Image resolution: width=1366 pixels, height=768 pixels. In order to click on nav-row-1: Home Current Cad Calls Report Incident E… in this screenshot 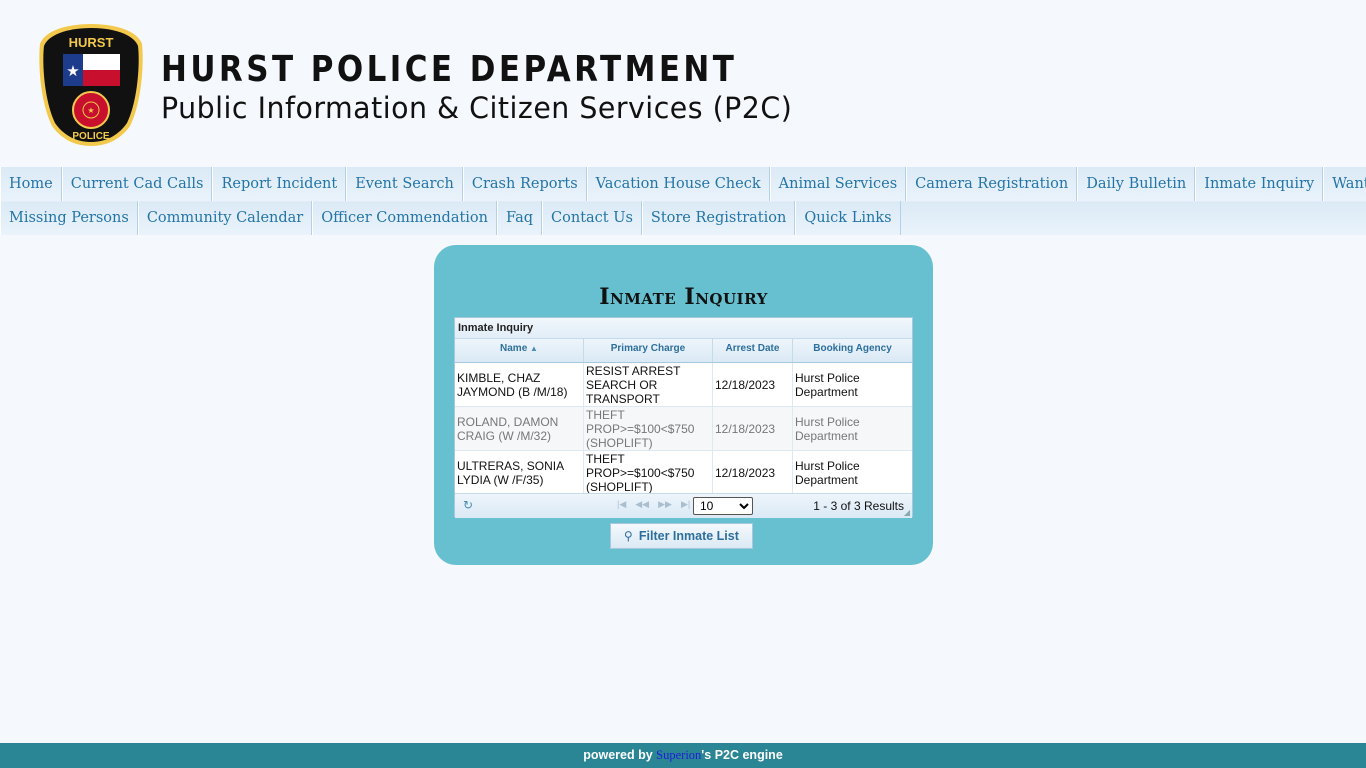, I will do `click(683, 184)`.